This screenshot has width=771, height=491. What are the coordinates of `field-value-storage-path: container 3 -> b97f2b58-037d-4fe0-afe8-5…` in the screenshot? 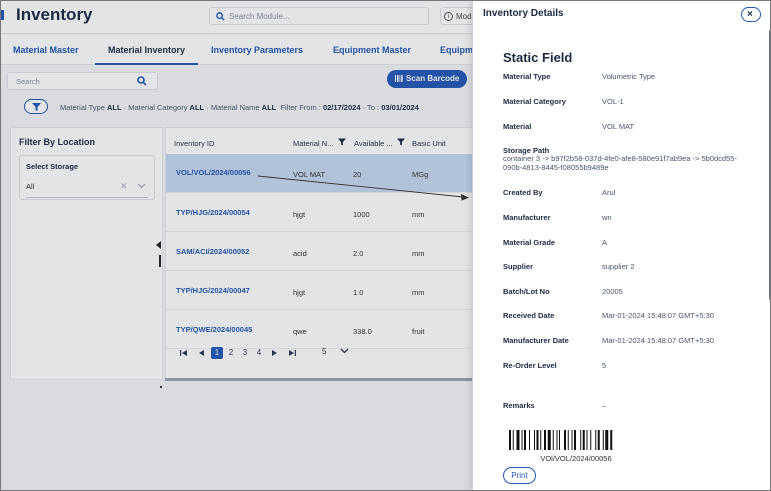 It's located at (620, 163).